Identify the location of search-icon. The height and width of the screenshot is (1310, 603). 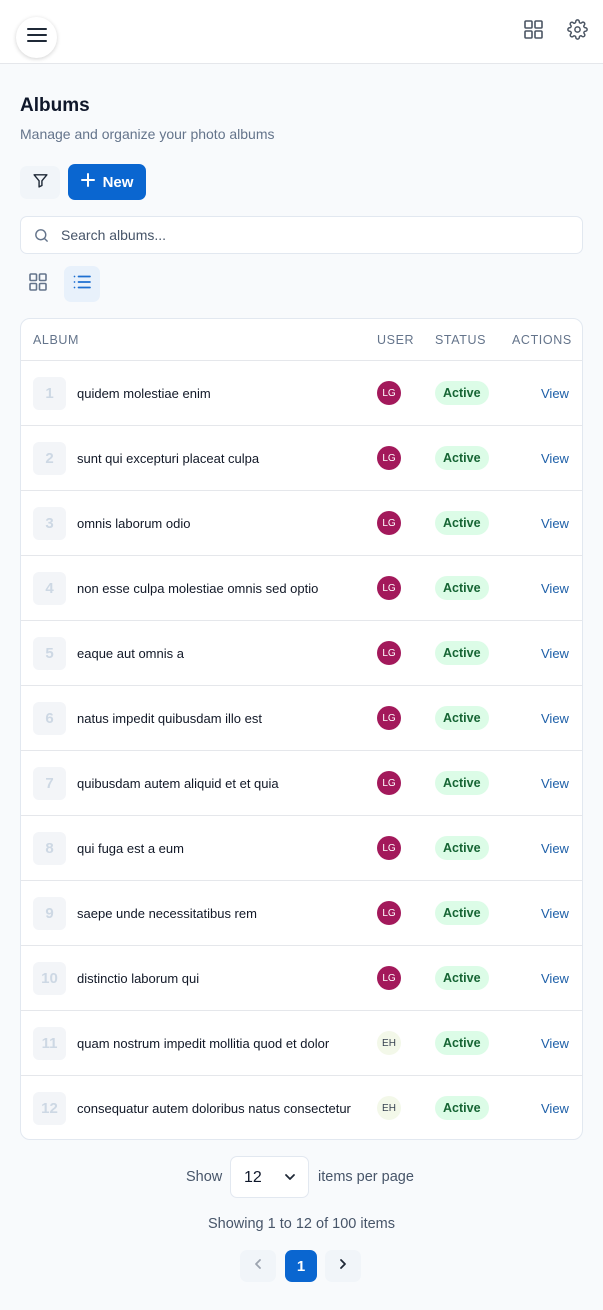
(41, 235).